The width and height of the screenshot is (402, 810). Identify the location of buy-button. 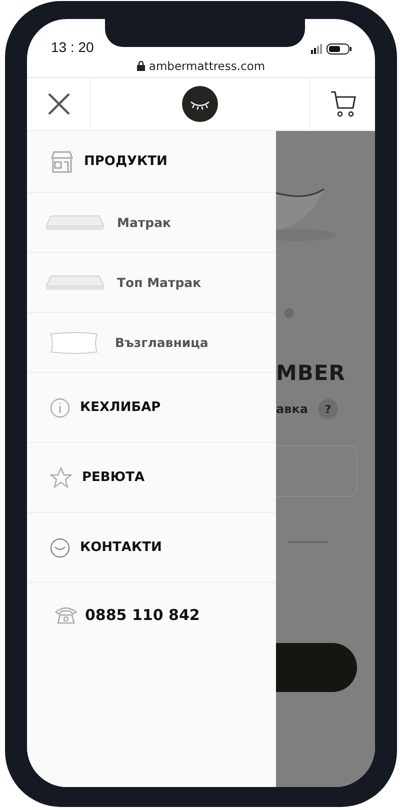
(316, 667).